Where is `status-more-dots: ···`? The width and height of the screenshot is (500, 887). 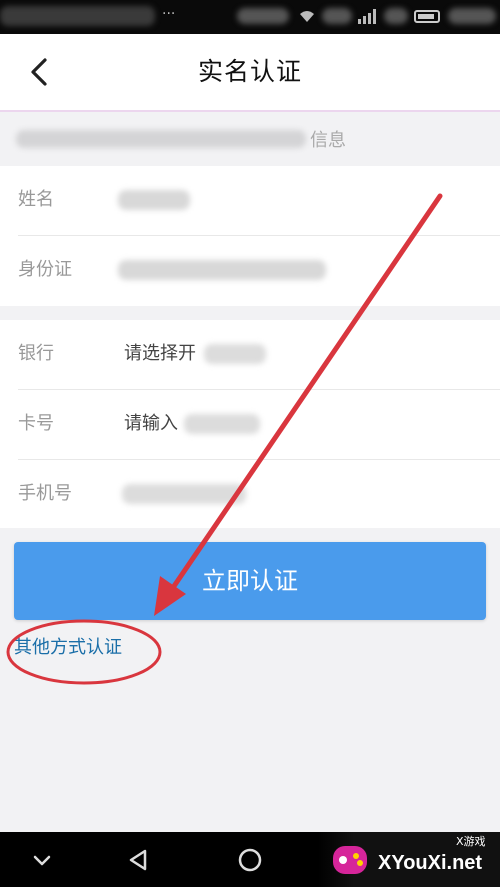 status-more-dots: ··· is located at coordinates (169, 14).